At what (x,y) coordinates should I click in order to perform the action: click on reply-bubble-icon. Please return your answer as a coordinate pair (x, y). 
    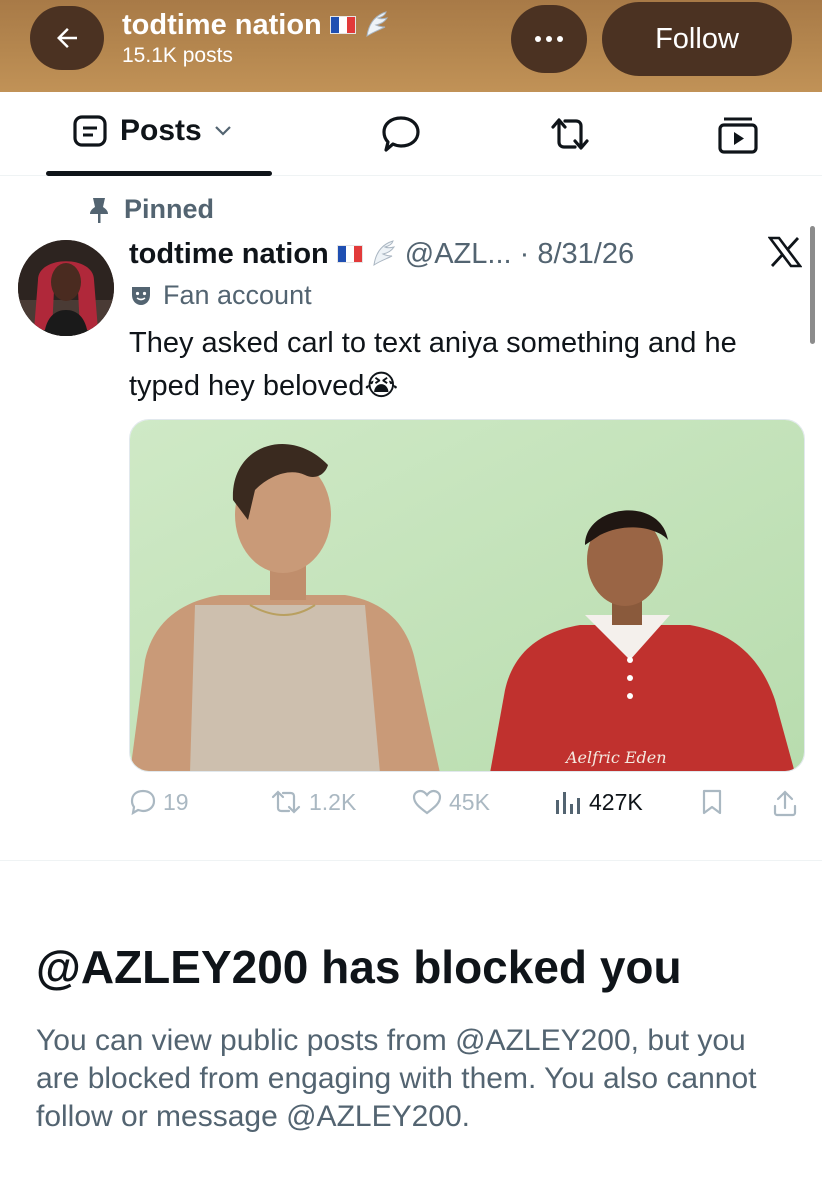
    Looking at the image, I should click on (401, 134).